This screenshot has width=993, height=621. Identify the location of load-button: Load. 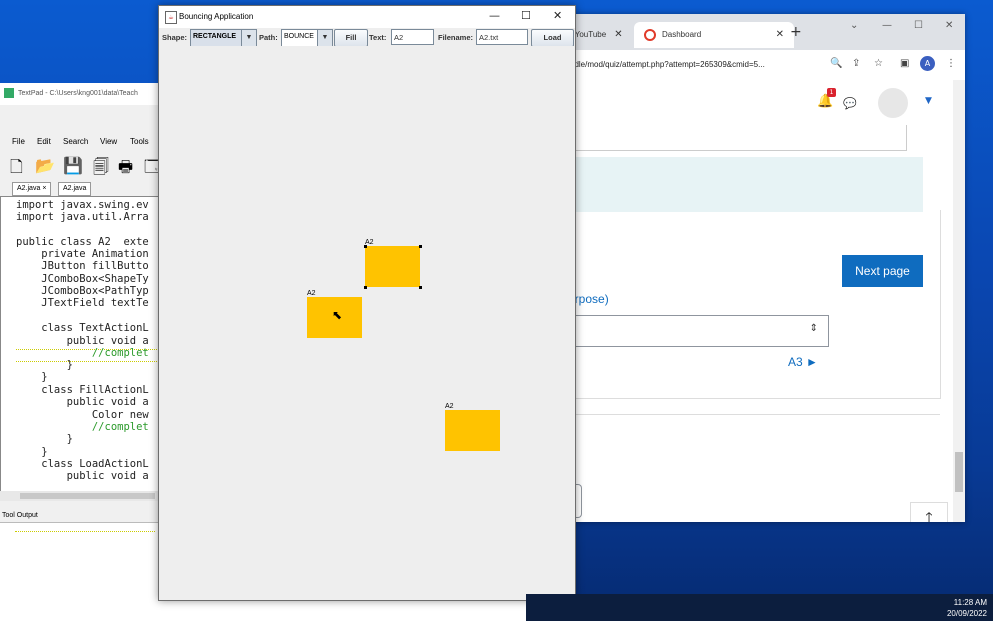
(552, 38).